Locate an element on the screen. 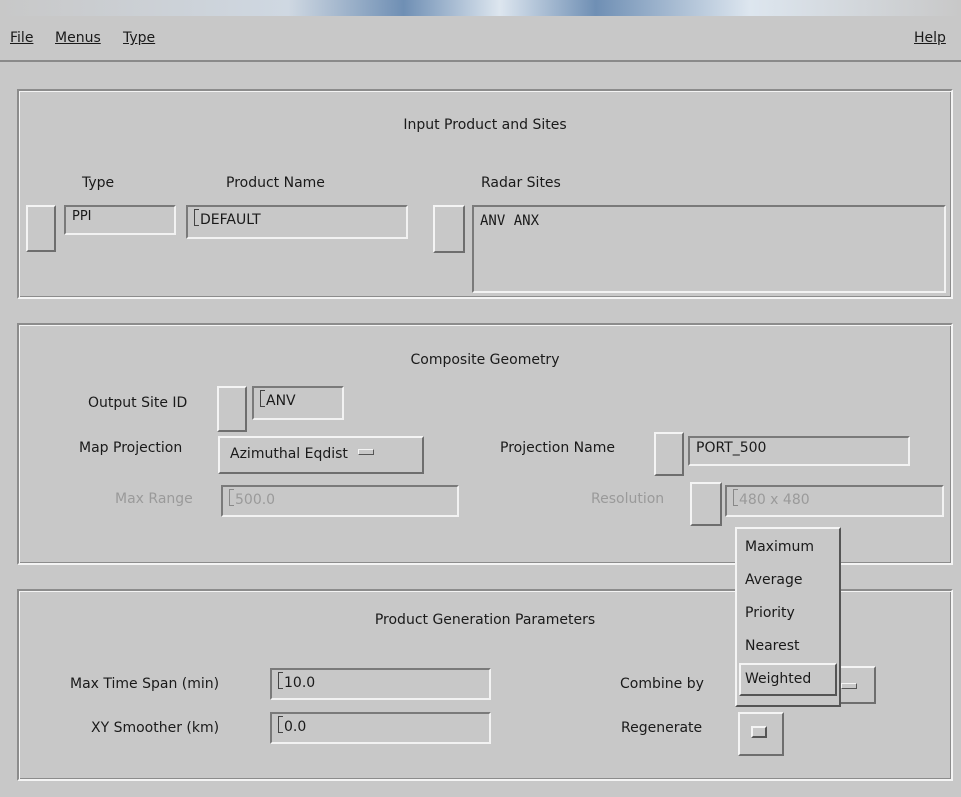 This screenshot has width=961, height=797. resolution-label: Resolution is located at coordinates (628, 499).